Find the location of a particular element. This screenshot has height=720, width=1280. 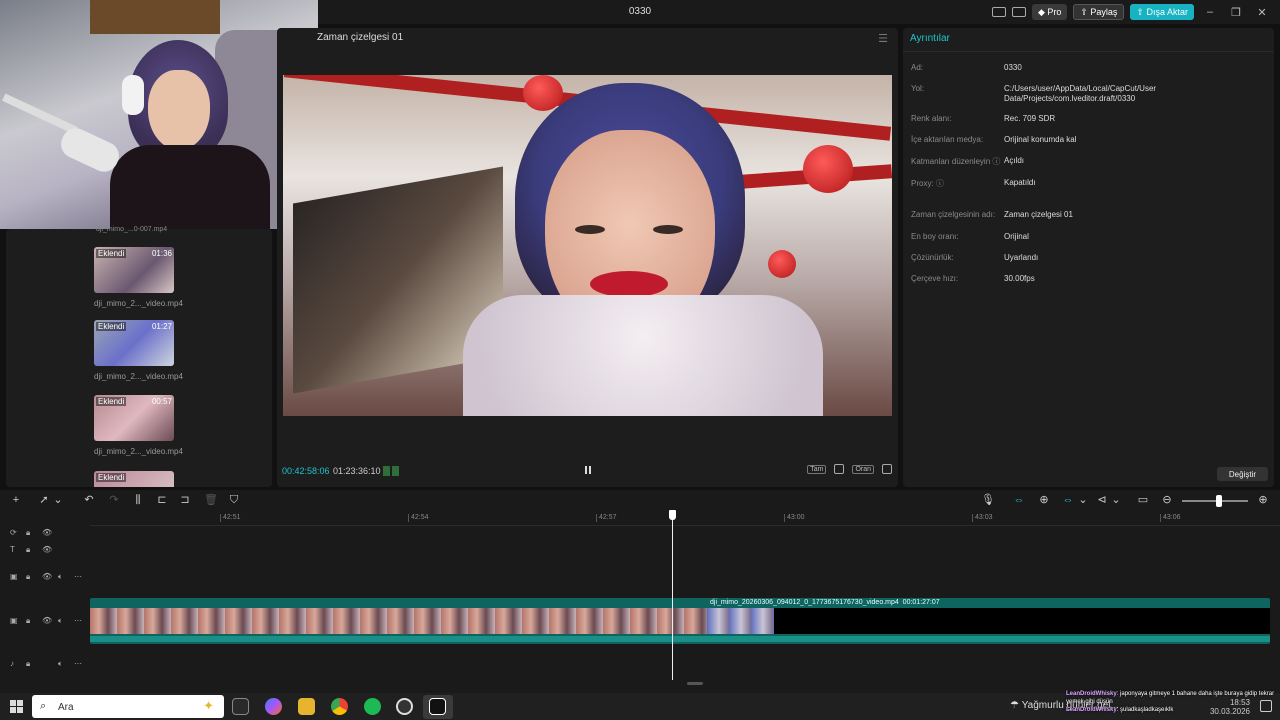

redo-icon: ↷ is located at coordinates (114, 500).